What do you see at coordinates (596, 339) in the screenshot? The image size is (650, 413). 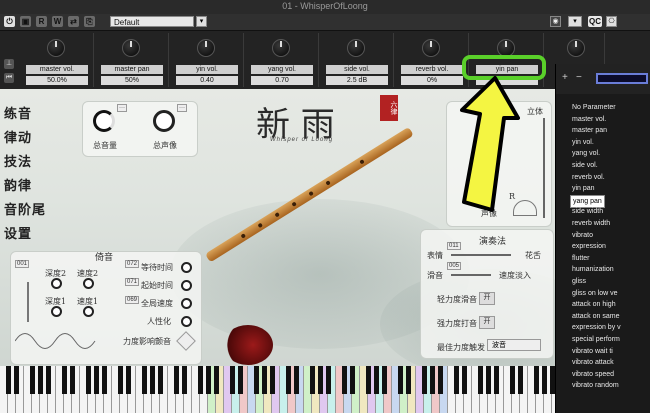 I see `parameter-list-item: special perform` at bounding box center [596, 339].